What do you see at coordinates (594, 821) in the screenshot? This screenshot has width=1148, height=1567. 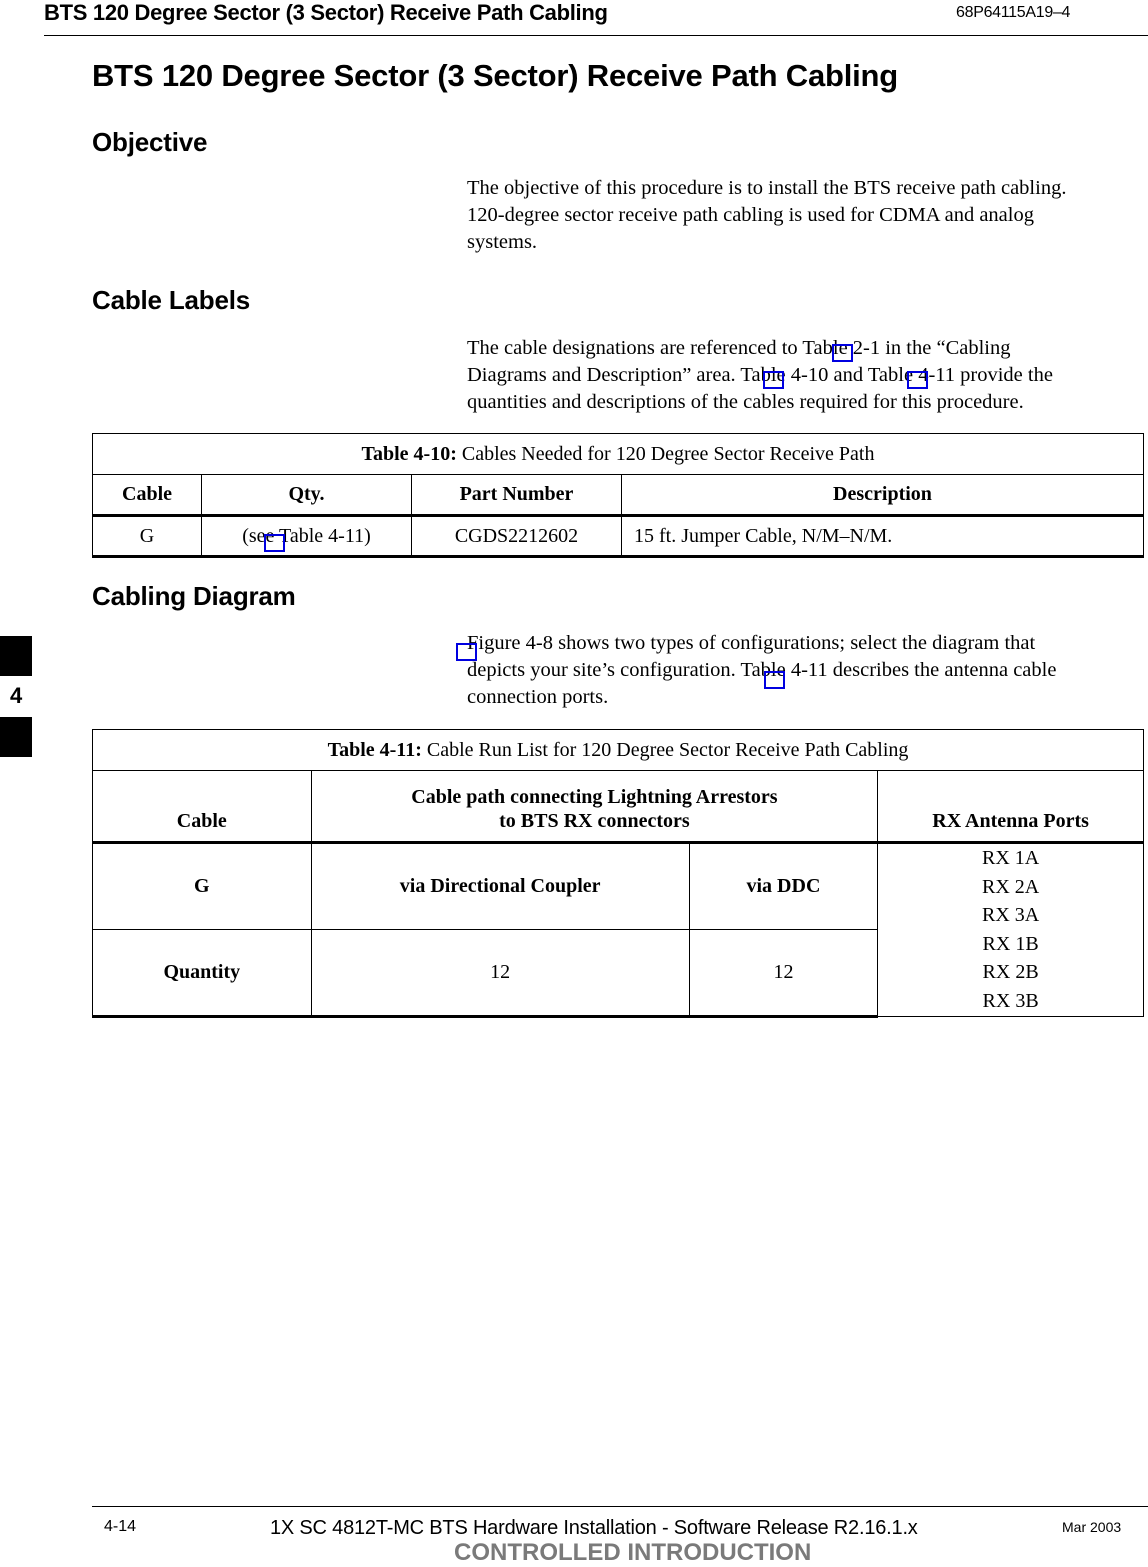 I see `header-line: to BTS RX connectors` at bounding box center [594, 821].